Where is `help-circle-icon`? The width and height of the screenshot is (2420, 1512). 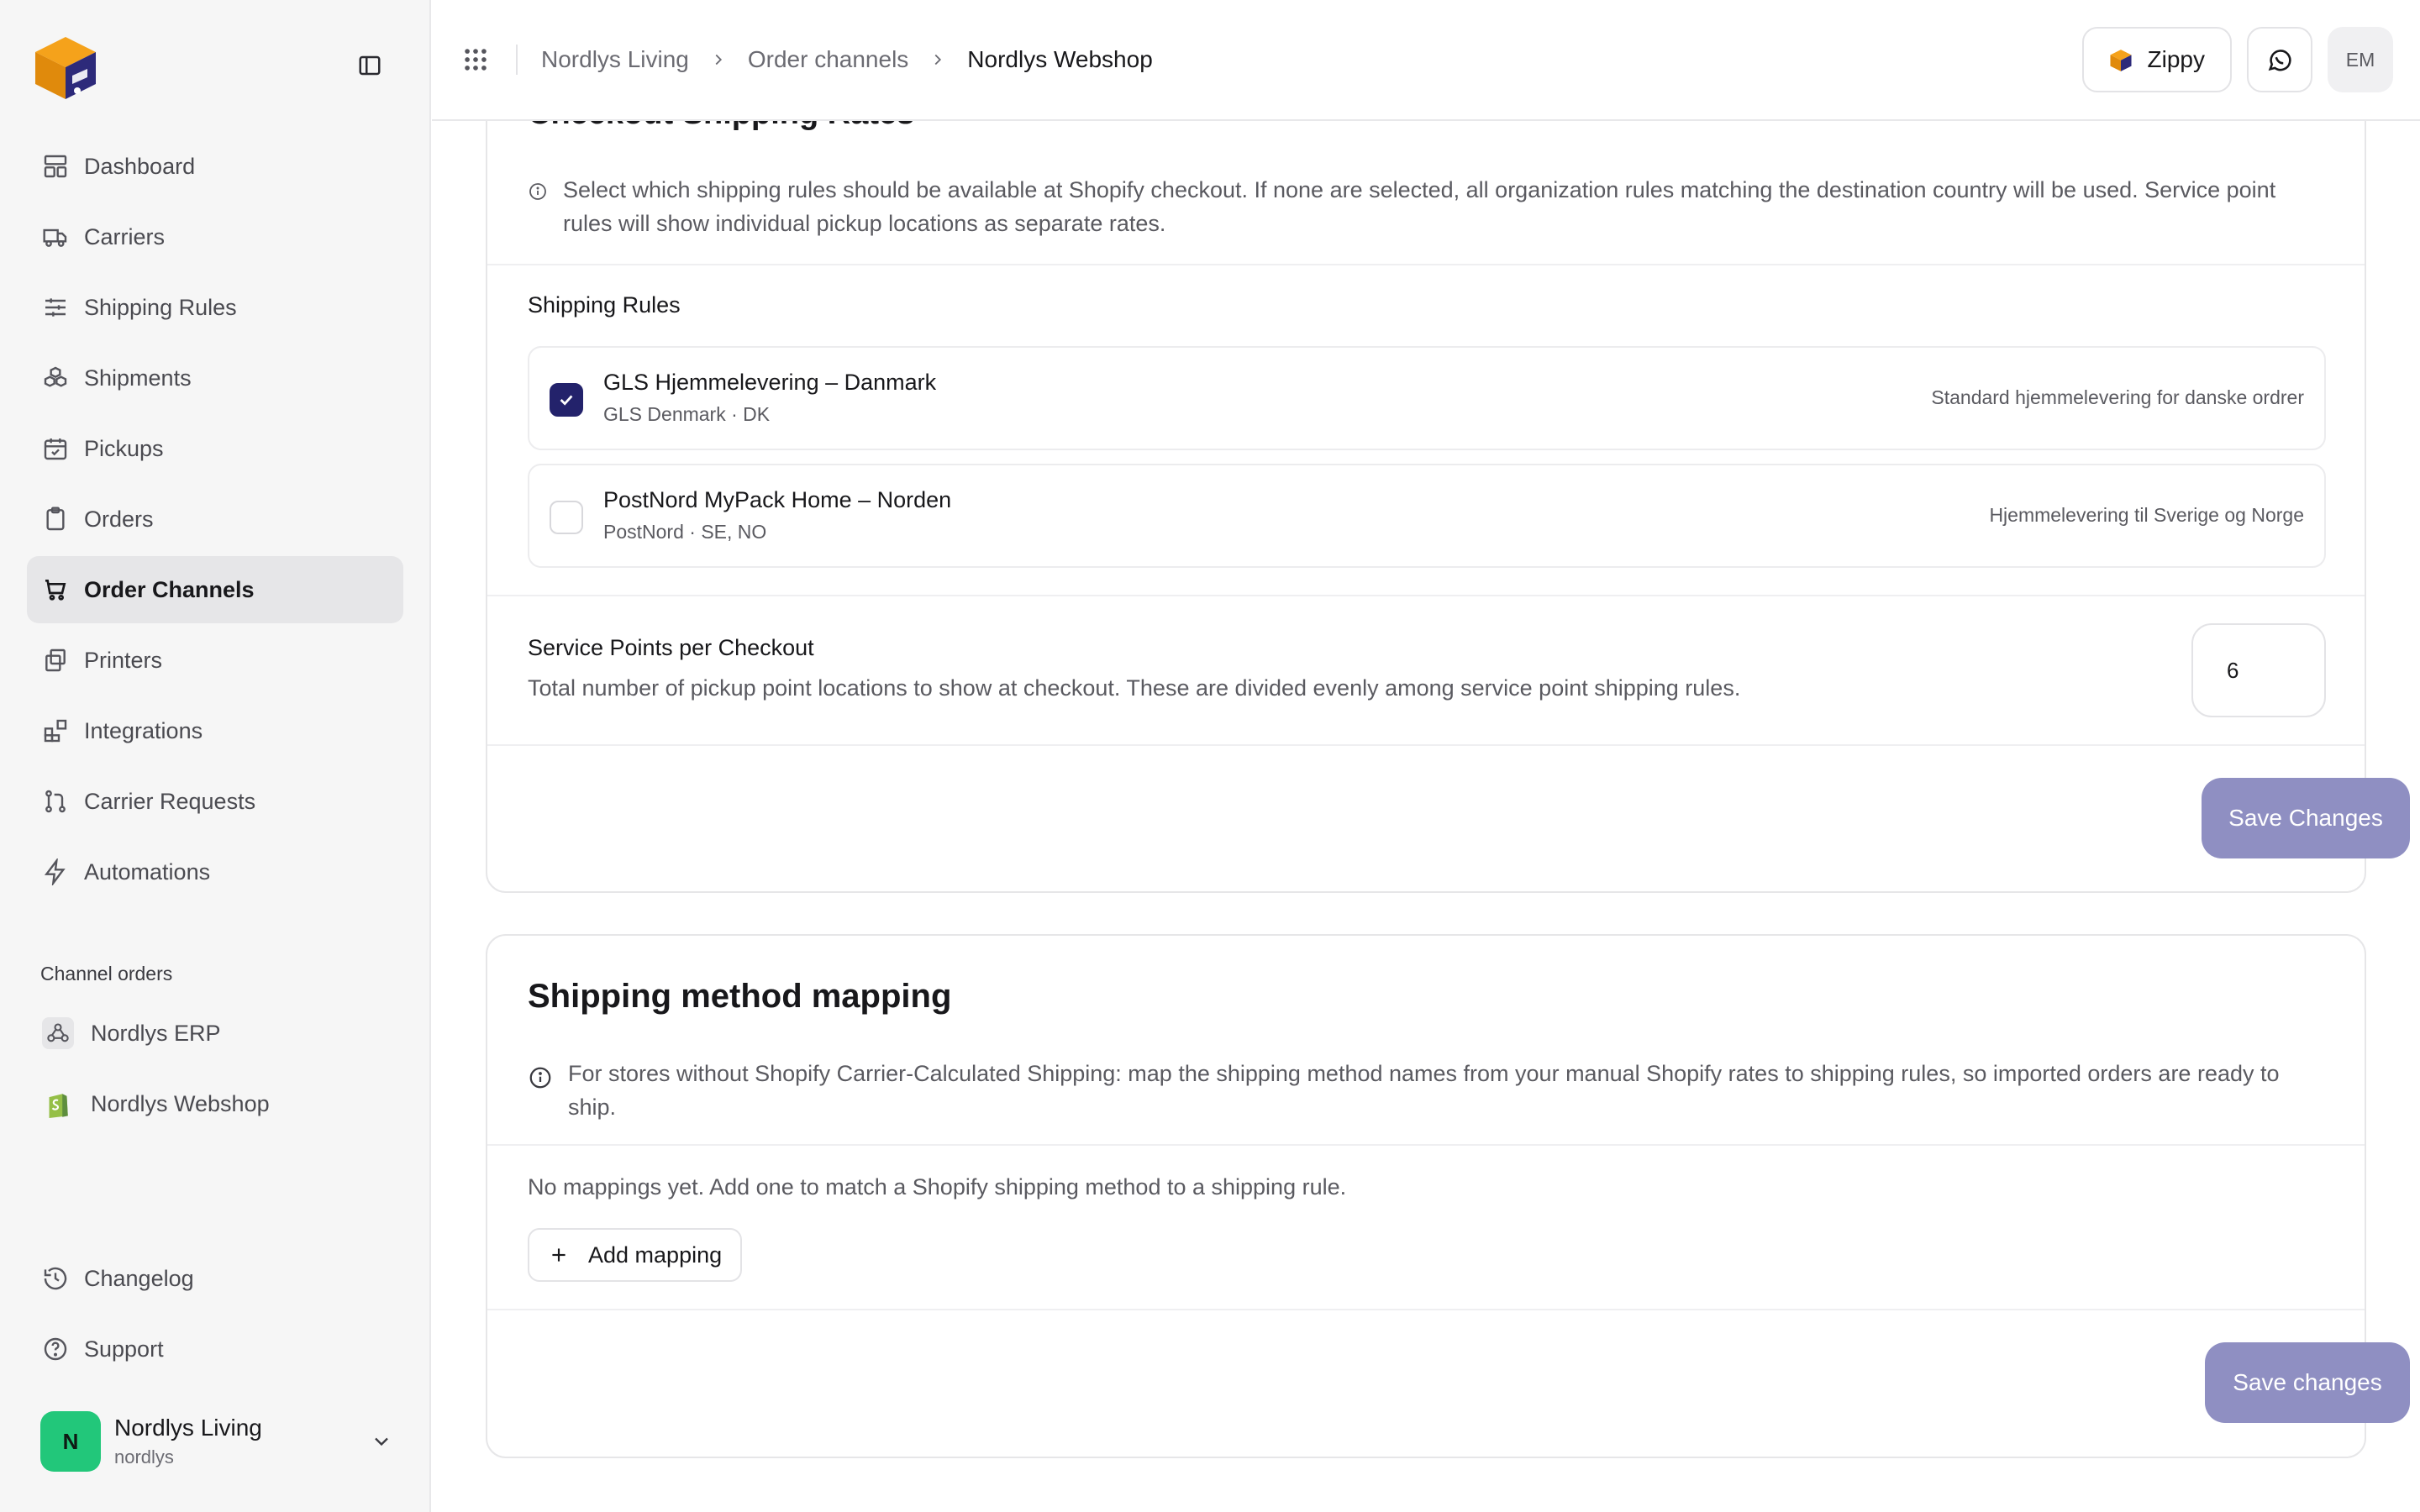 help-circle-icon is located at coordinates (55, 1349).